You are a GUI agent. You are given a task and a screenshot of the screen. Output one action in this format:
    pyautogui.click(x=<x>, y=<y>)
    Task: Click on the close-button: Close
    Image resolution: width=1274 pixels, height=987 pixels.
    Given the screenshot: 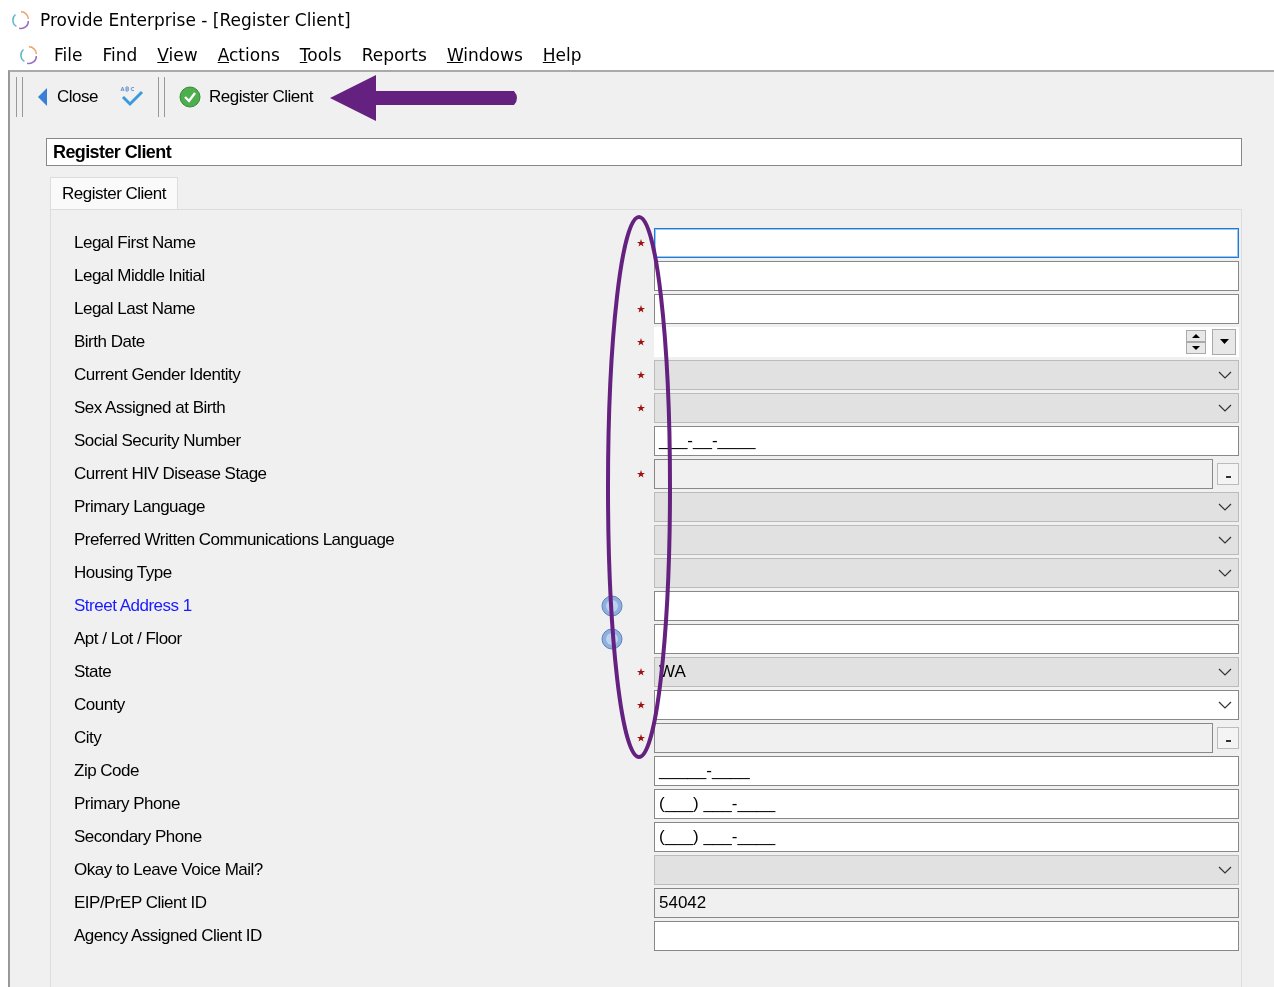 What is the action you would take?
    pyautogui.click(x=67, y=97)
    